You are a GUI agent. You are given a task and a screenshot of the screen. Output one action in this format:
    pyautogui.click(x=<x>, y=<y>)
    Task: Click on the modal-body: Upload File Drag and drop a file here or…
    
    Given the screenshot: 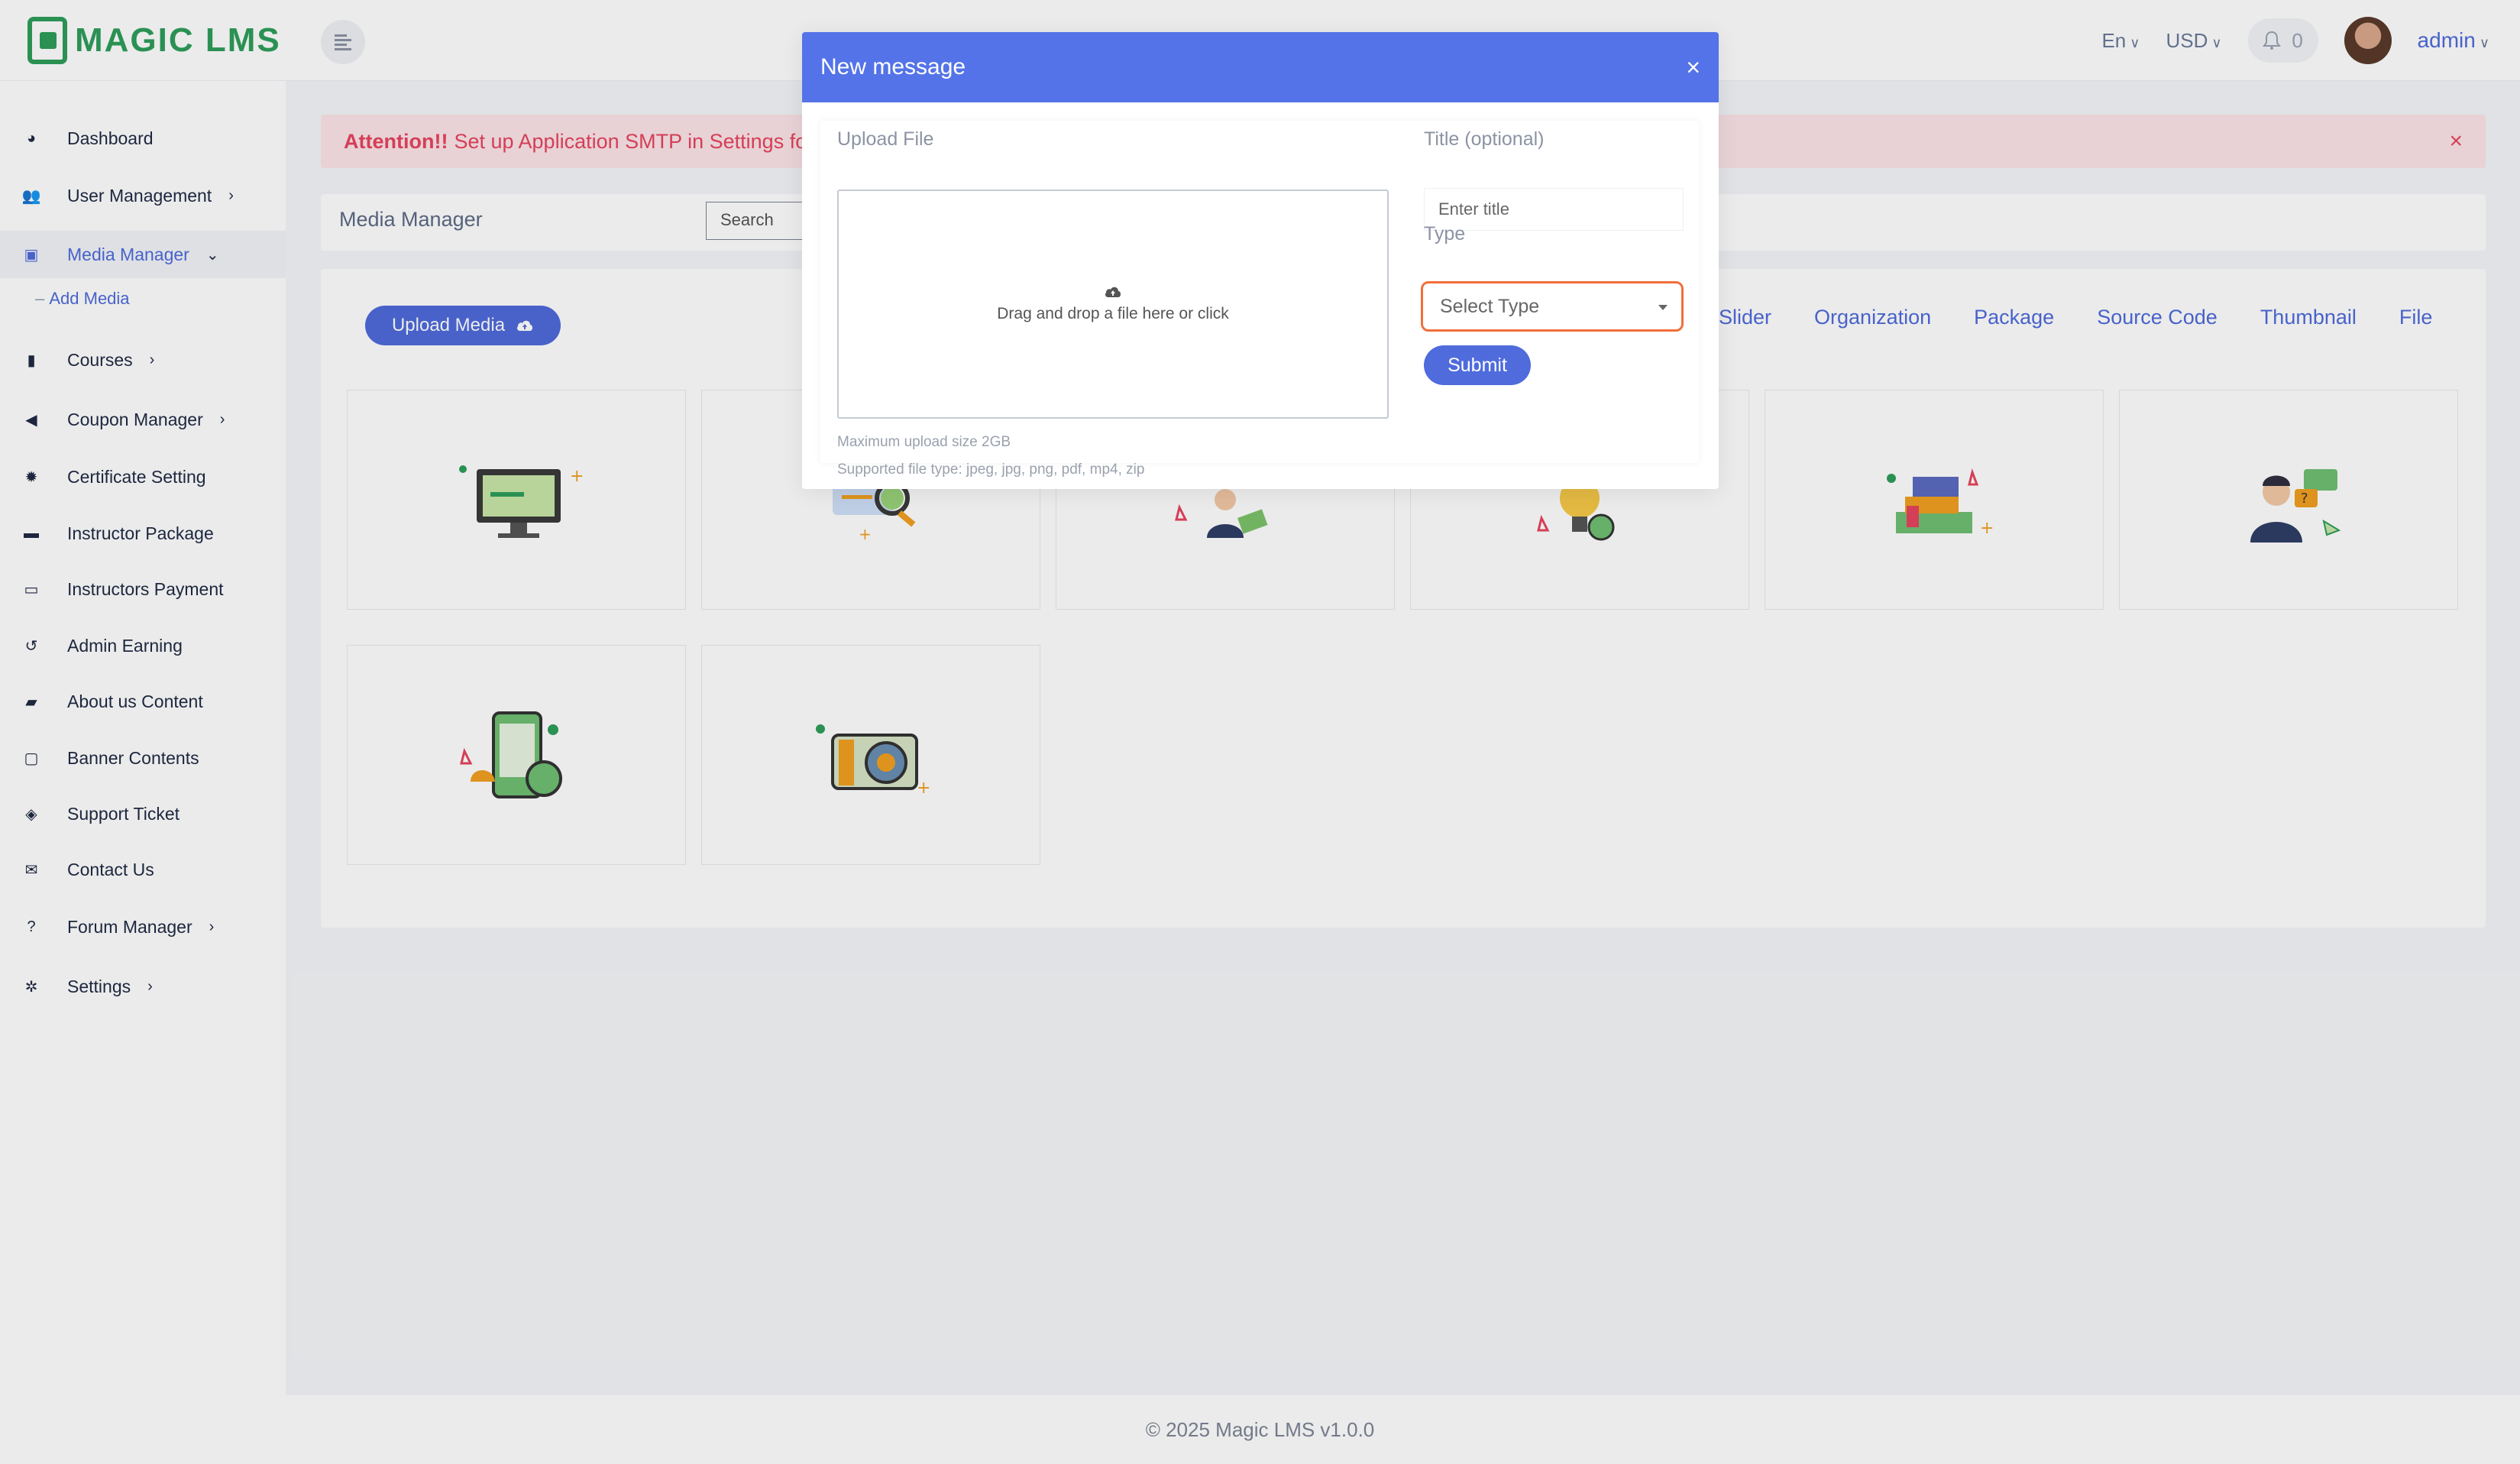 What is the action you would take?
    pyautogui.click(x=1259, y=299)
    